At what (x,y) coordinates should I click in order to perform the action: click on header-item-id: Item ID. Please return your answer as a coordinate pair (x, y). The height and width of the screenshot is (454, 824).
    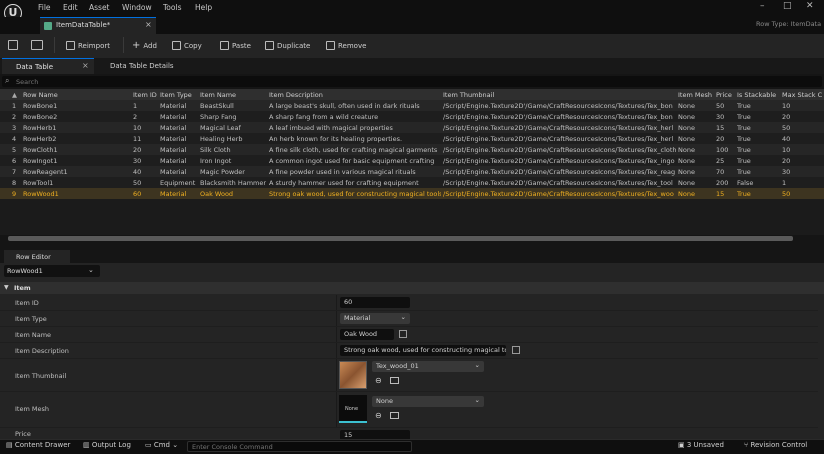
    Looking at the image, I should click on (145, 95).